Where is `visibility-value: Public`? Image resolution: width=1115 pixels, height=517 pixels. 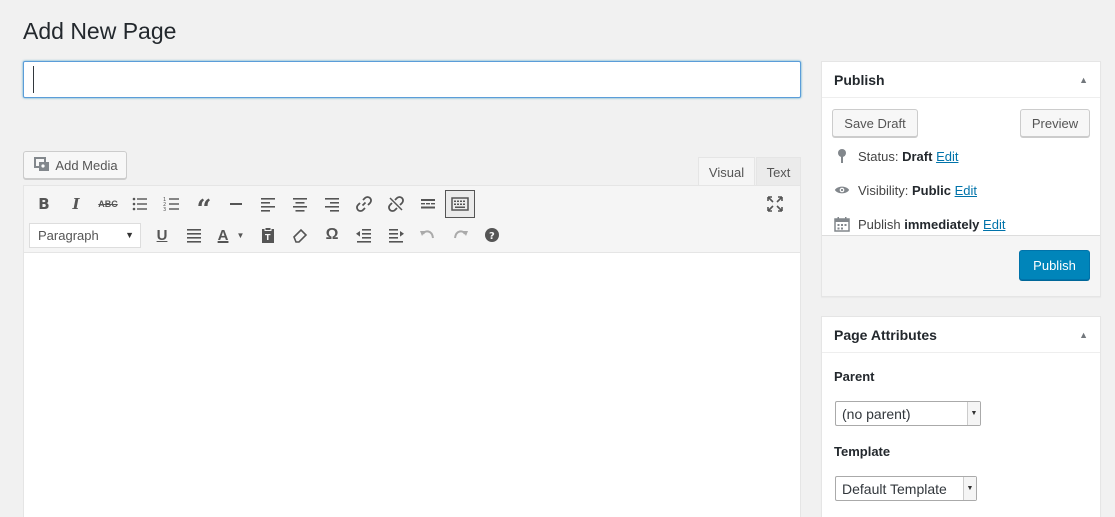
visibility-value: Public is located at coordinates (931, 190).